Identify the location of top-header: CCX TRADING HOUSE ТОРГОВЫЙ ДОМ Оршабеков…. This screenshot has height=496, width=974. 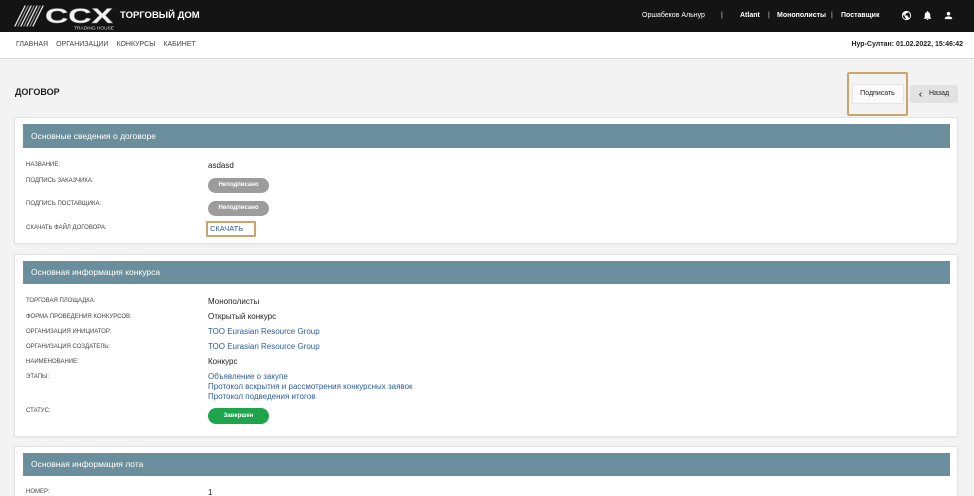
(487, 16).